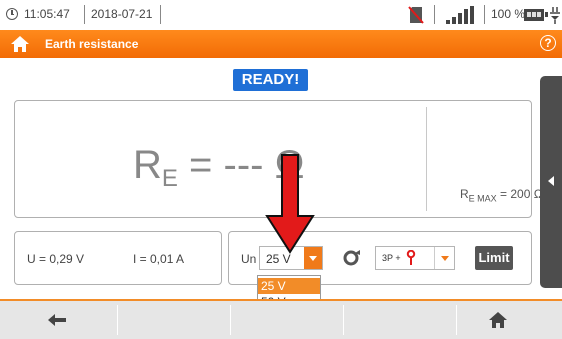 The image size is (562, 339). I want to click on measurement-panel: U = 0,29 V I = 0,01 A, so click(118, 258).